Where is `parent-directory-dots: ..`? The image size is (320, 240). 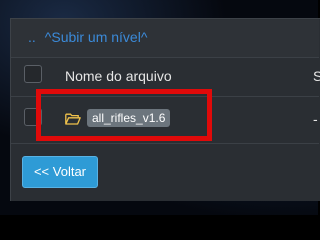
parent-directory-dots: .. is located at coordinates (32, 37).